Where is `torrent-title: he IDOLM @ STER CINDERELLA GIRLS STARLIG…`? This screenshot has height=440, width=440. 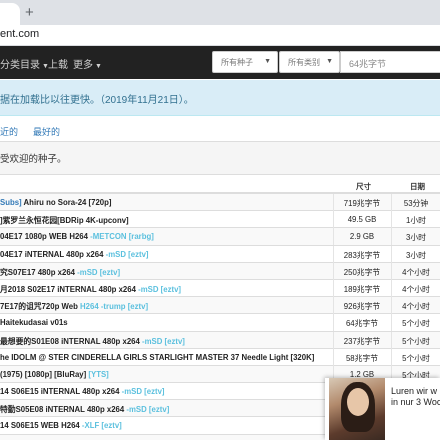 torrent-title: he IDOLM @ STER CINDERELLA GIRLS STARLIG… is located at coordinates (157, 357).